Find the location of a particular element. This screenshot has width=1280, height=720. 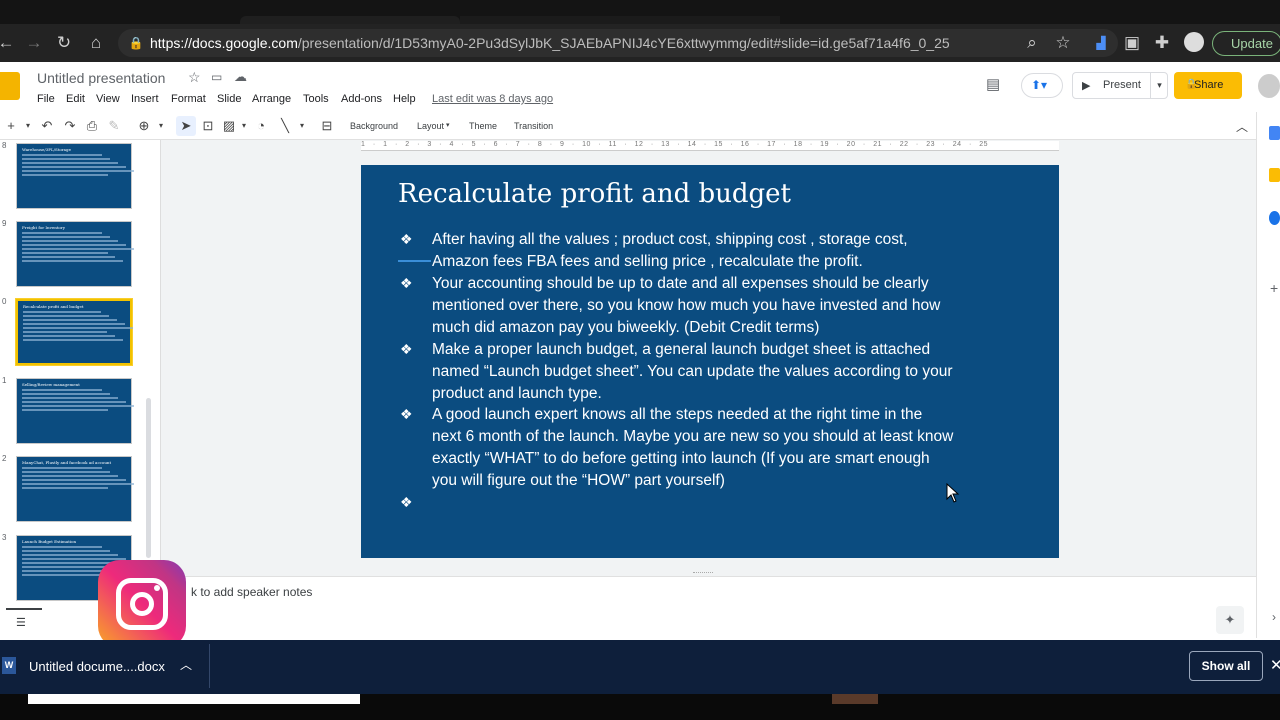

cloud-status-icon: ☁ is located at coordinates (240, 77).